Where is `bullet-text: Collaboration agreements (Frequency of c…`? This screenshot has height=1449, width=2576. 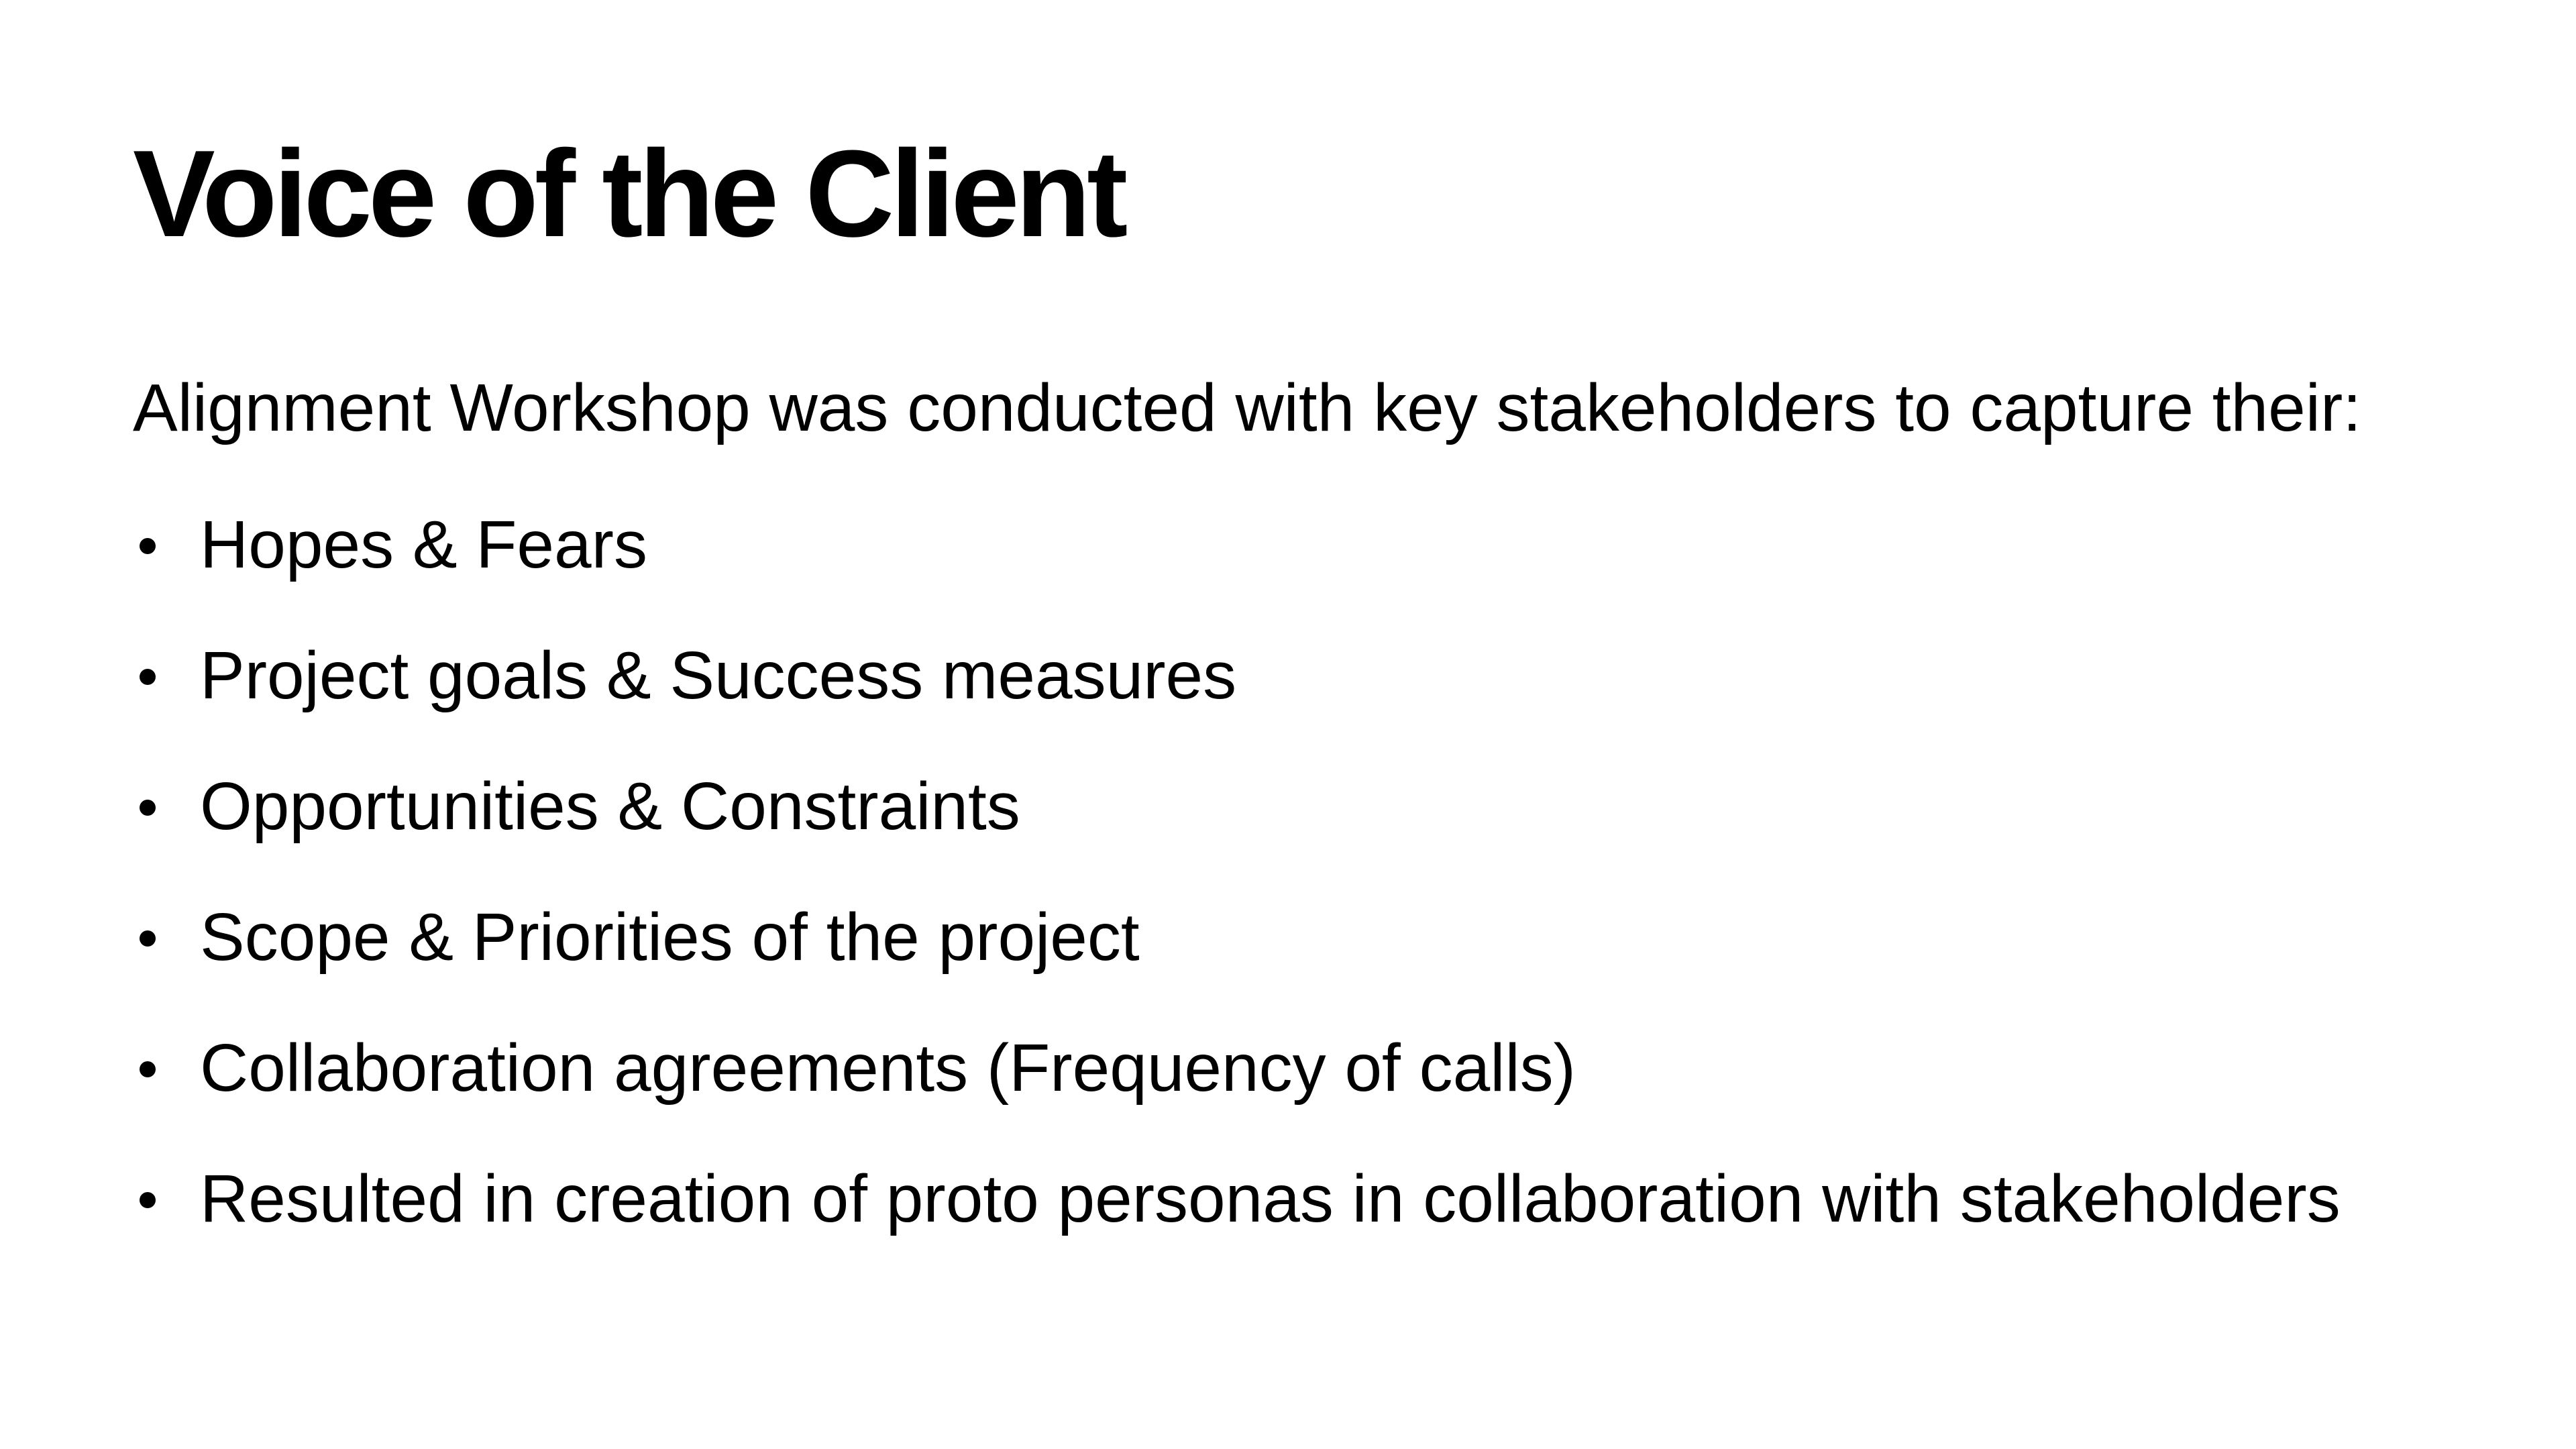
bullet-text: Collaboration agreements (Frequency of c… is located at coordinates (888, 1068).